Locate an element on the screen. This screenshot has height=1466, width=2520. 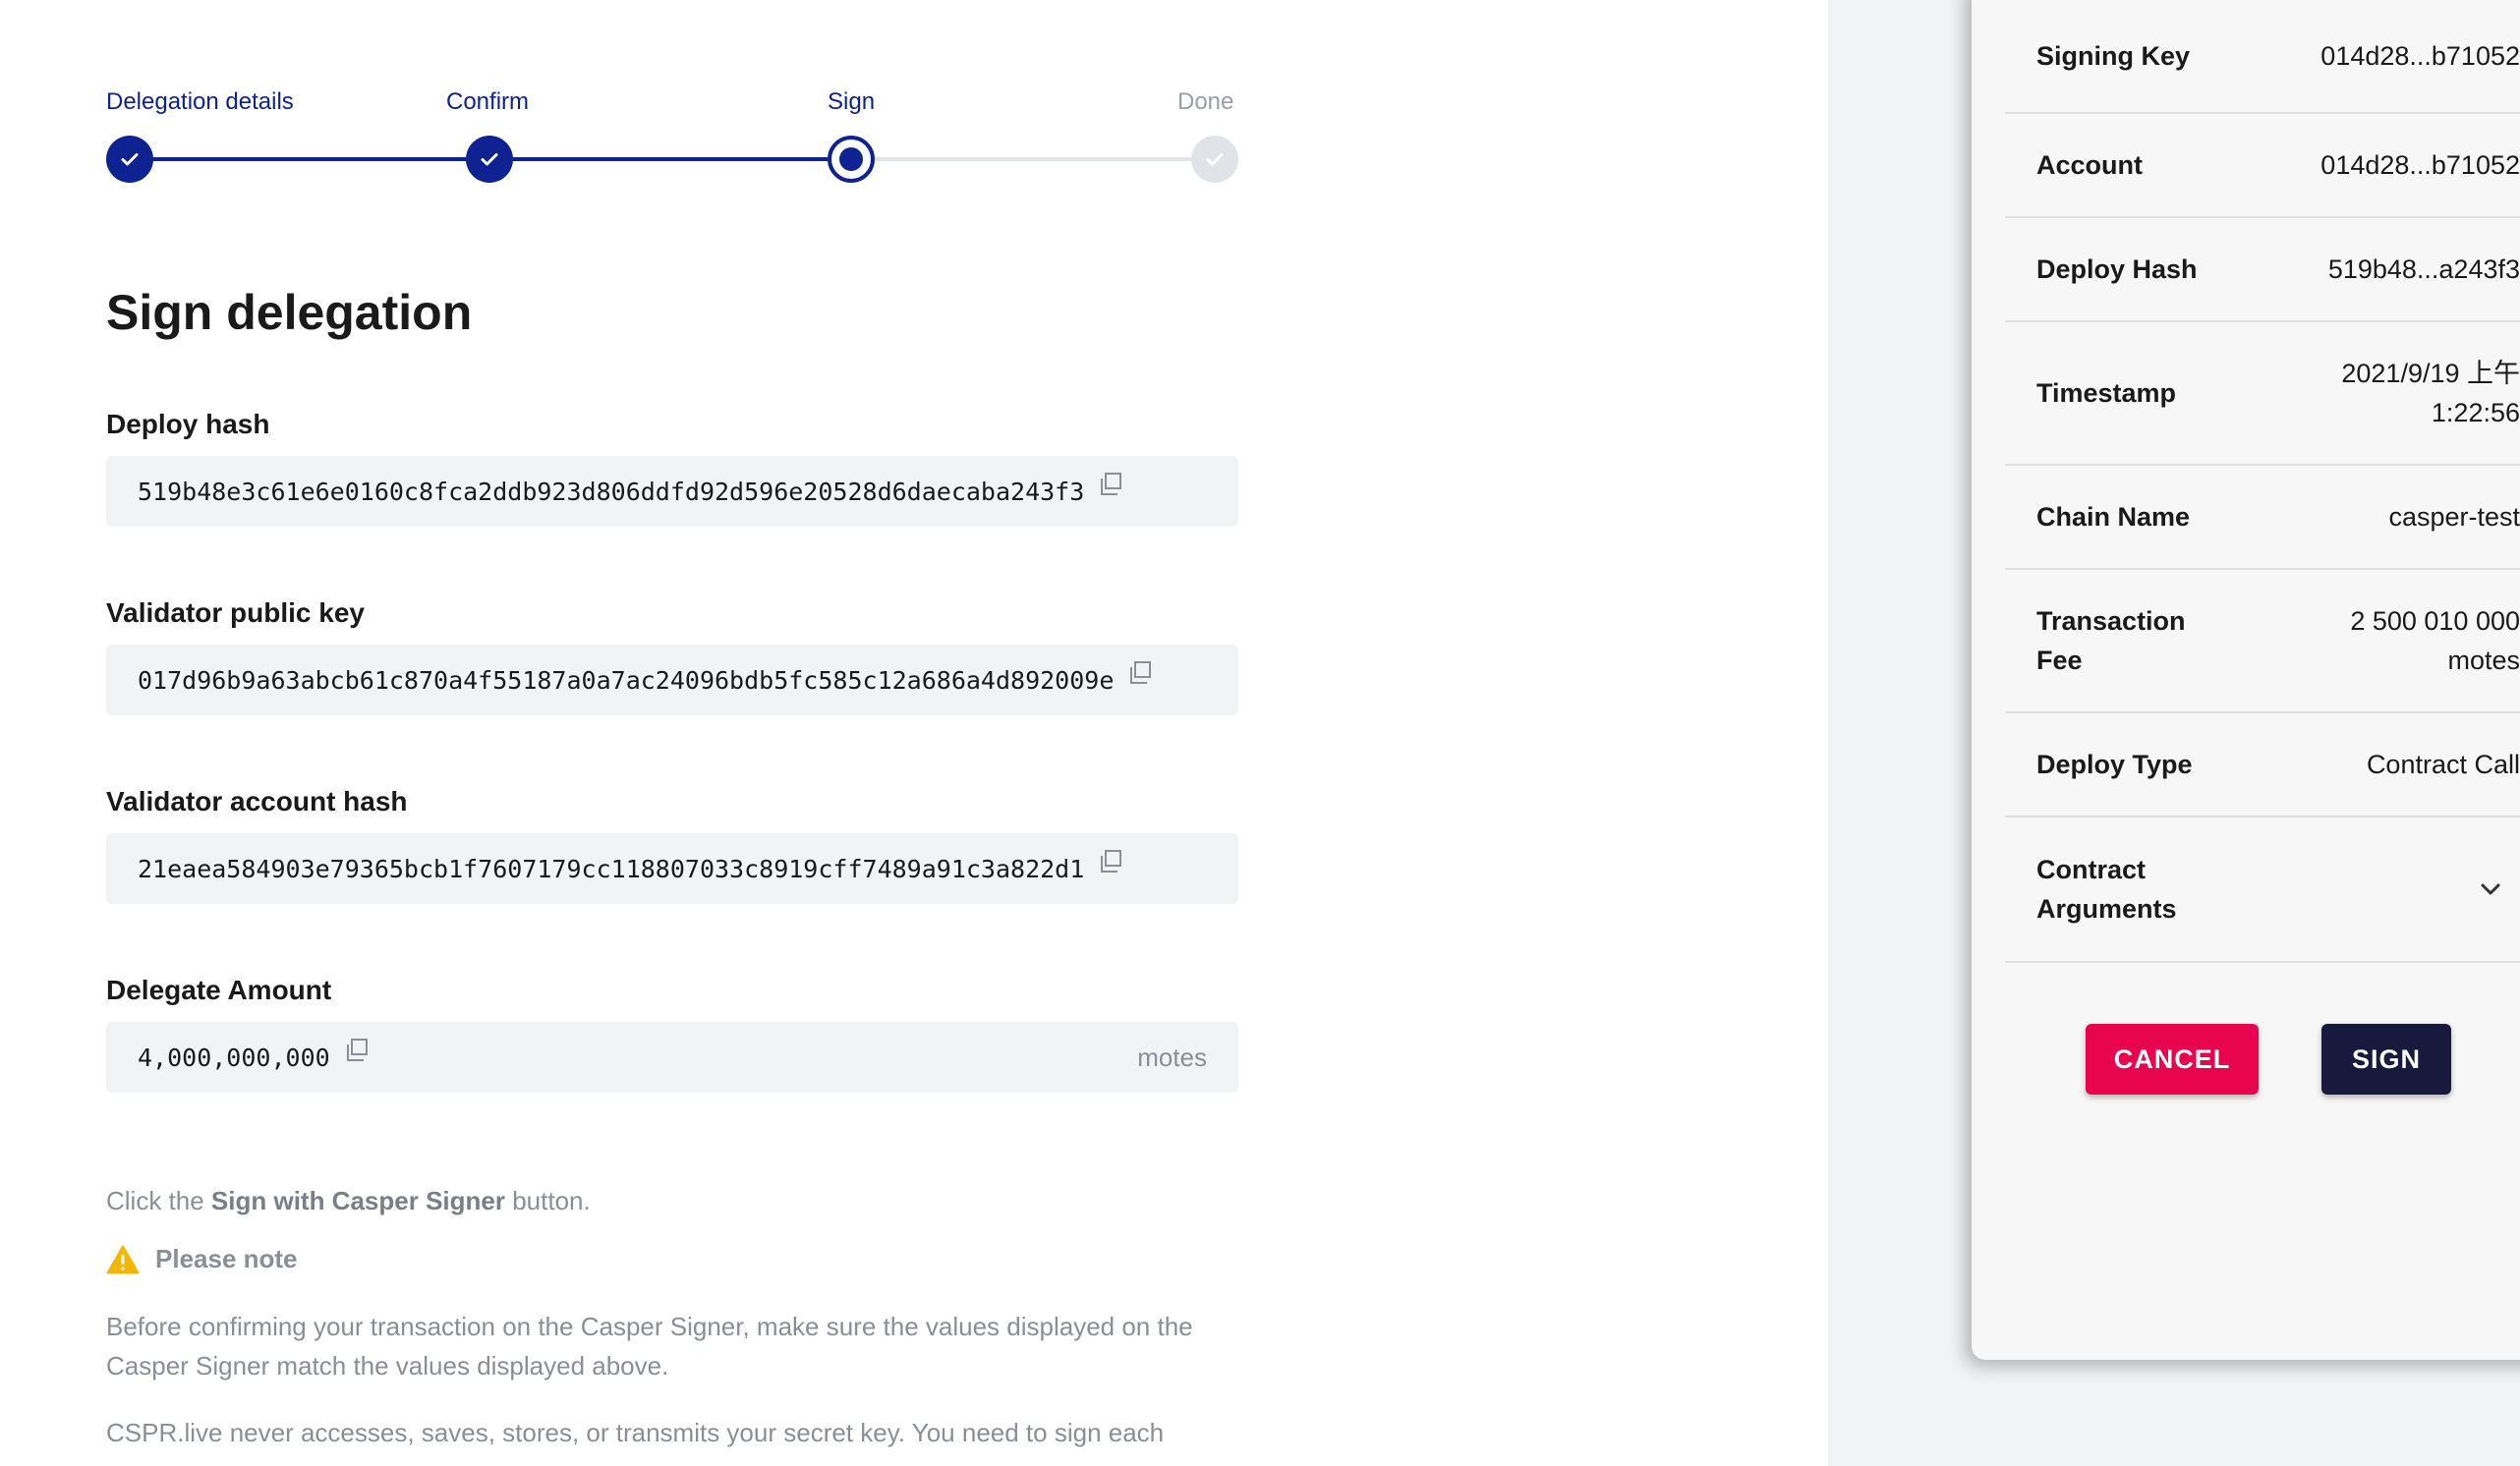
delegate-amount-label: Delegate Amount is located at coordinates (219, 990).